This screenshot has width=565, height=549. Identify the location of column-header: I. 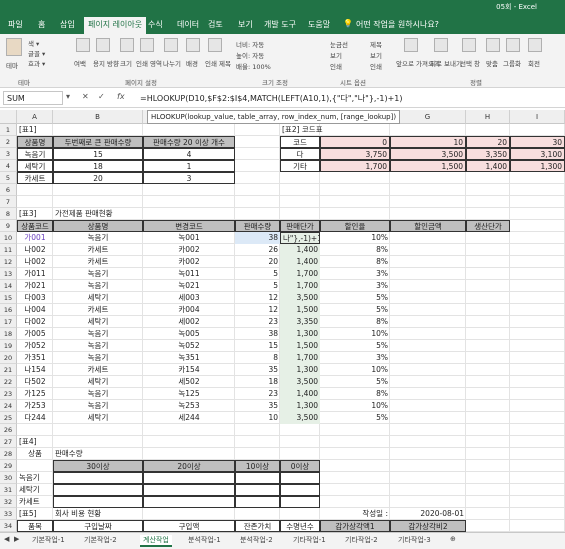
(537, 117).